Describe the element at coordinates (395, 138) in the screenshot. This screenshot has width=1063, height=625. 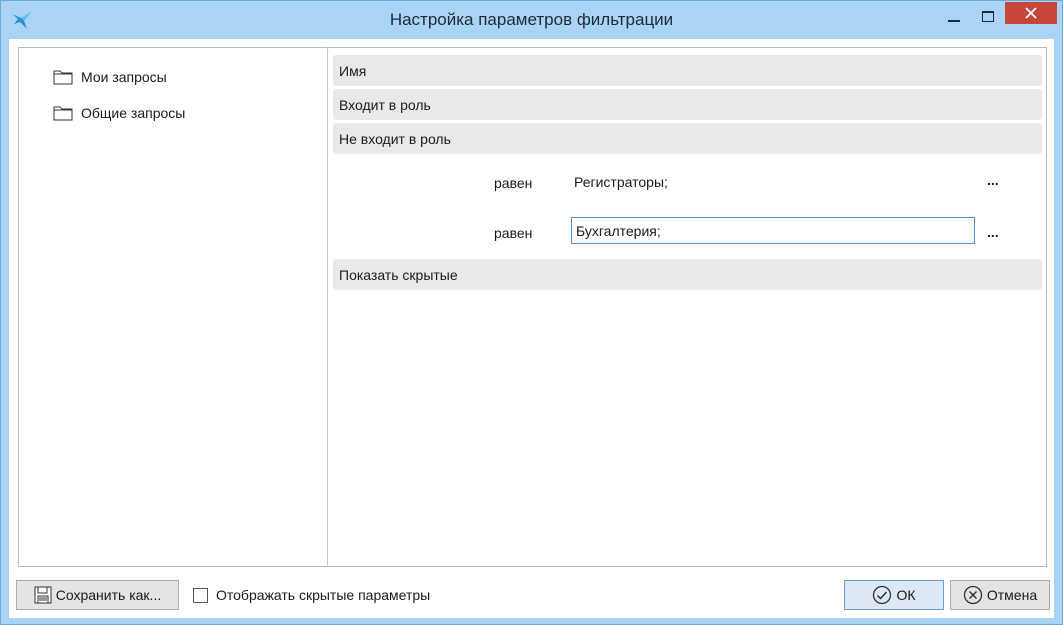
I see `group-label: Не входит в роль` at that location.